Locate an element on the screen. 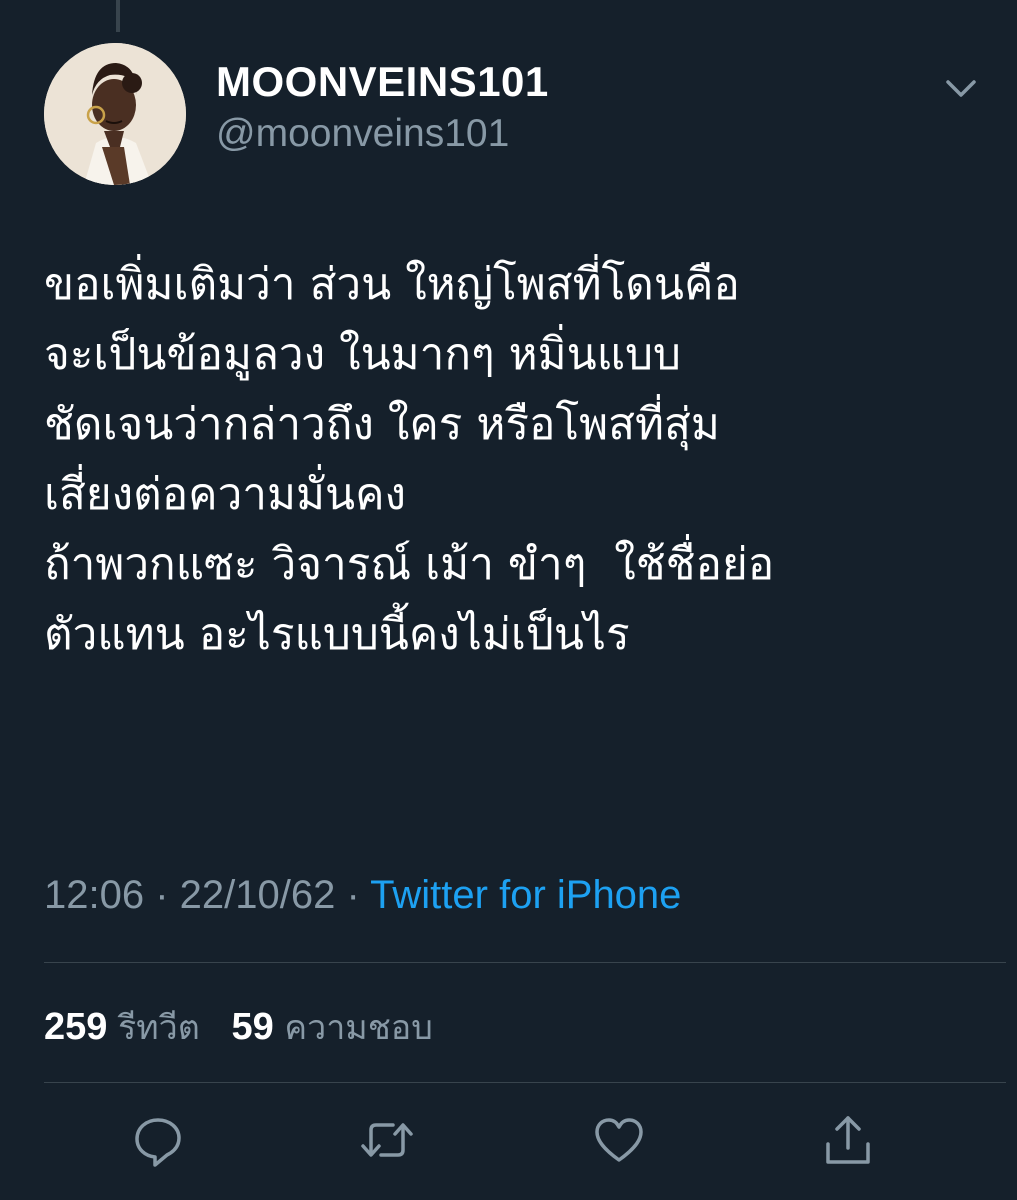  engagement-stats: 259 รีทวีต 59 ความชอบ is located at coordinates (238, 1027).